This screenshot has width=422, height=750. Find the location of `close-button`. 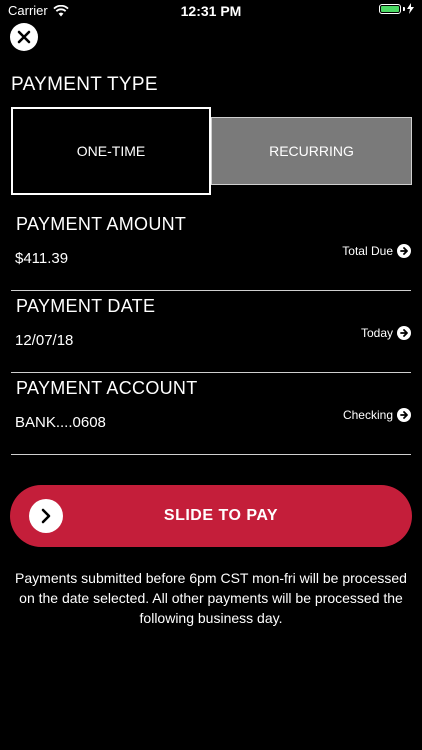

close-button is located at coordinates (24, 37).